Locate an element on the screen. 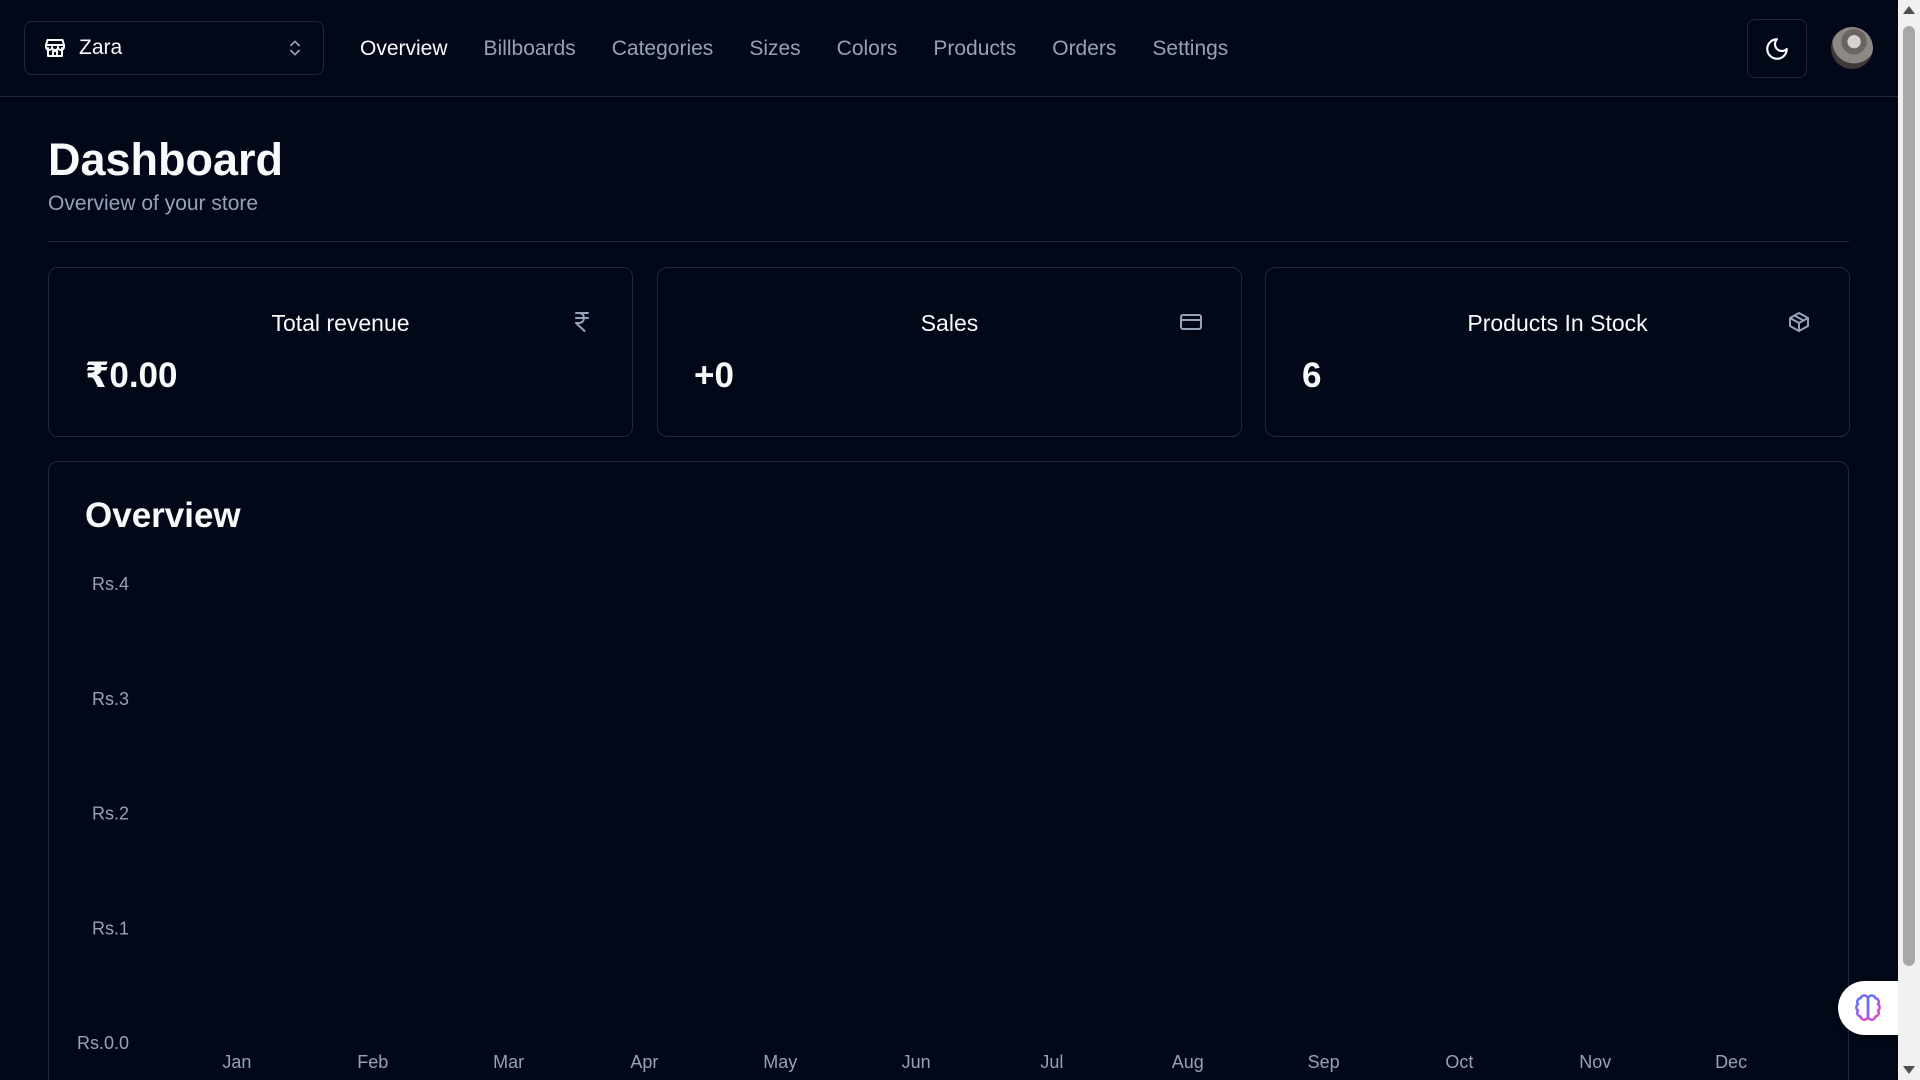 This screenshot has width=1920, height=1080. nav-item-categories: Categories is located at coordinates (663, 49).